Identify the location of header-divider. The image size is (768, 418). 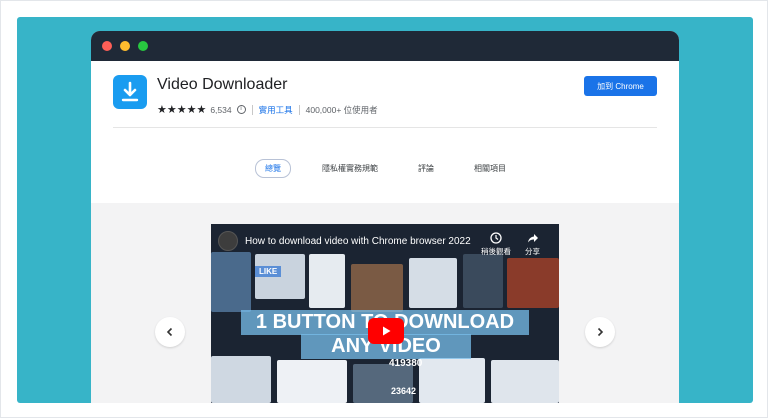
(385, 127).